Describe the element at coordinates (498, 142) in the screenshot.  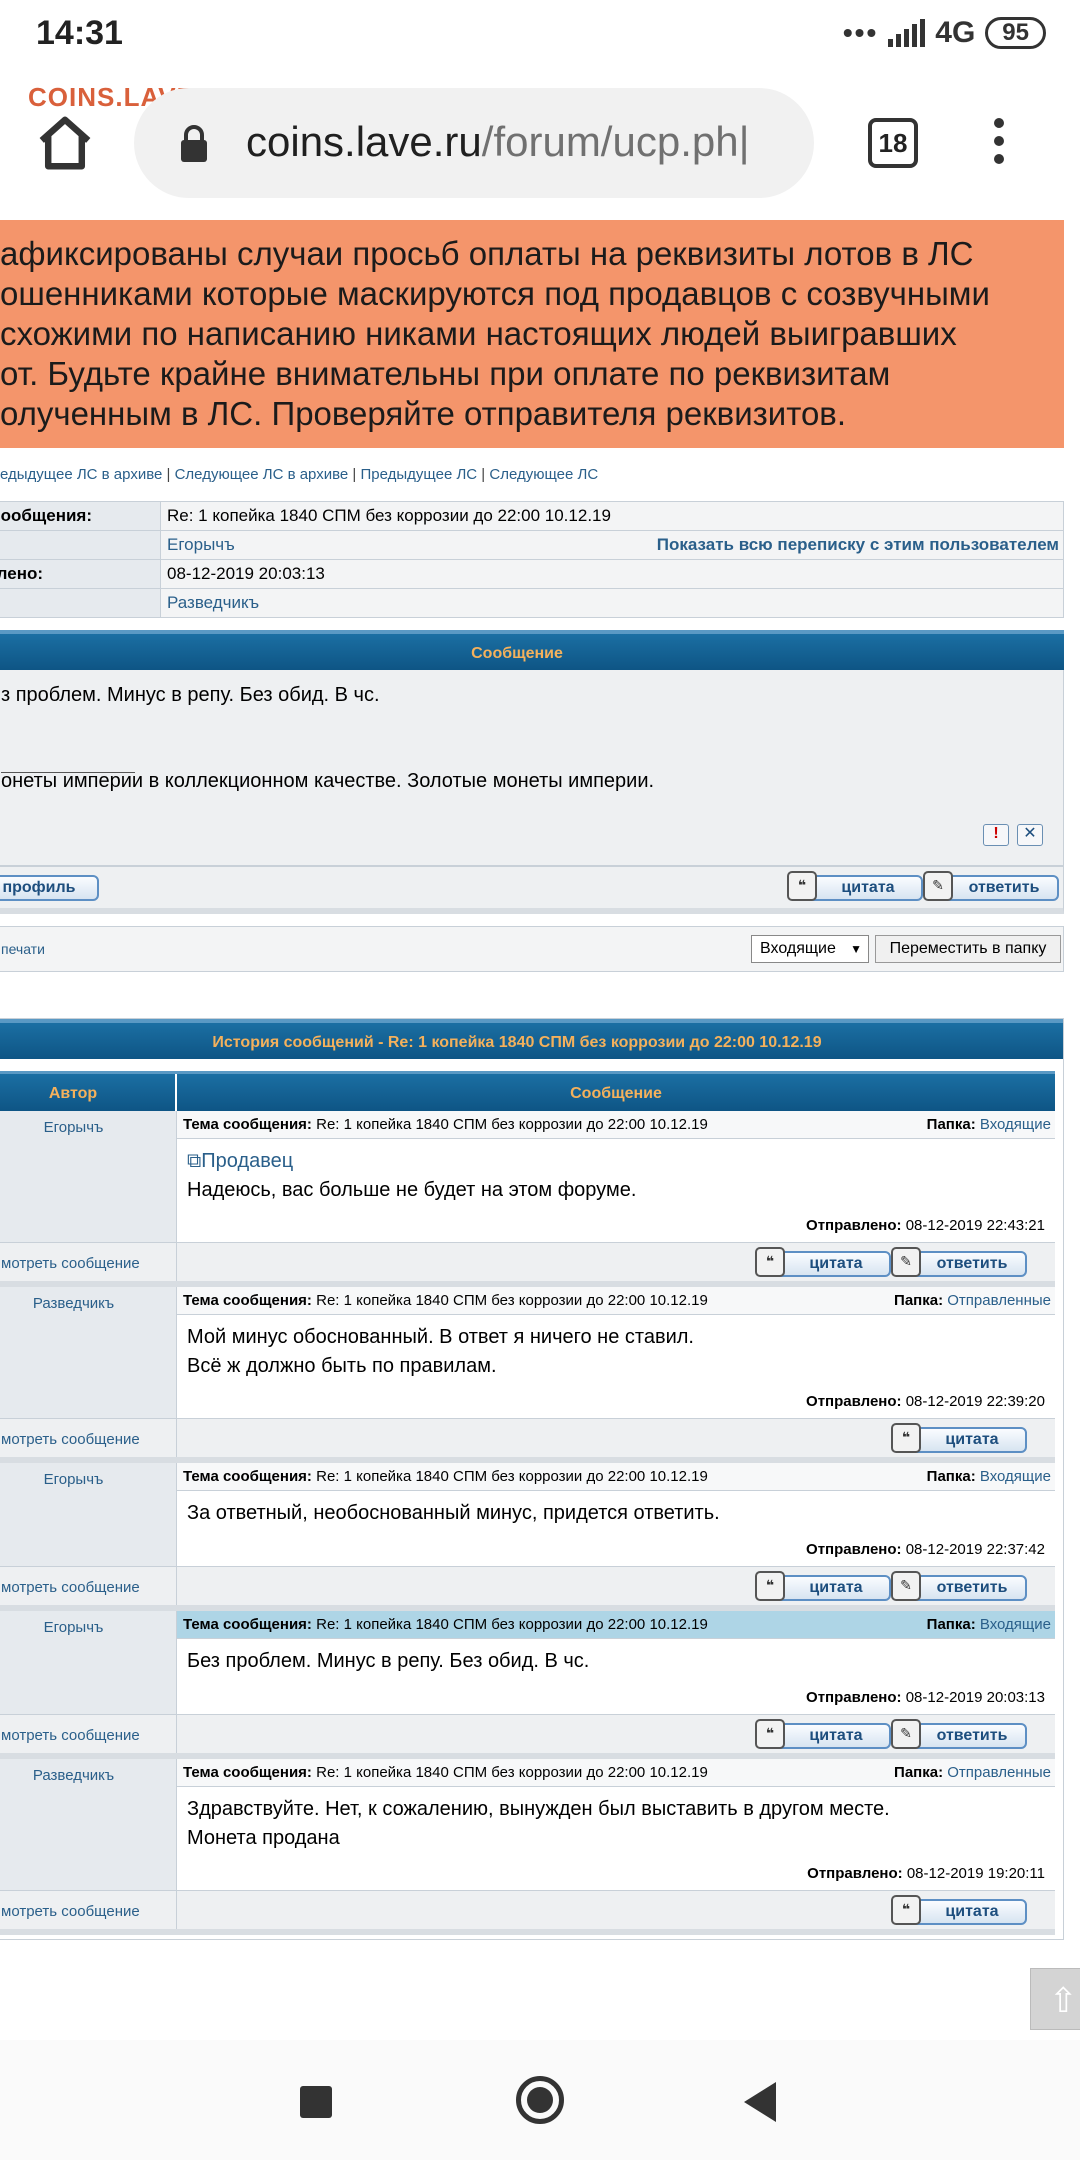
I see `url-text: coins.lave.ru/forum/ucp.ph|` at that location.